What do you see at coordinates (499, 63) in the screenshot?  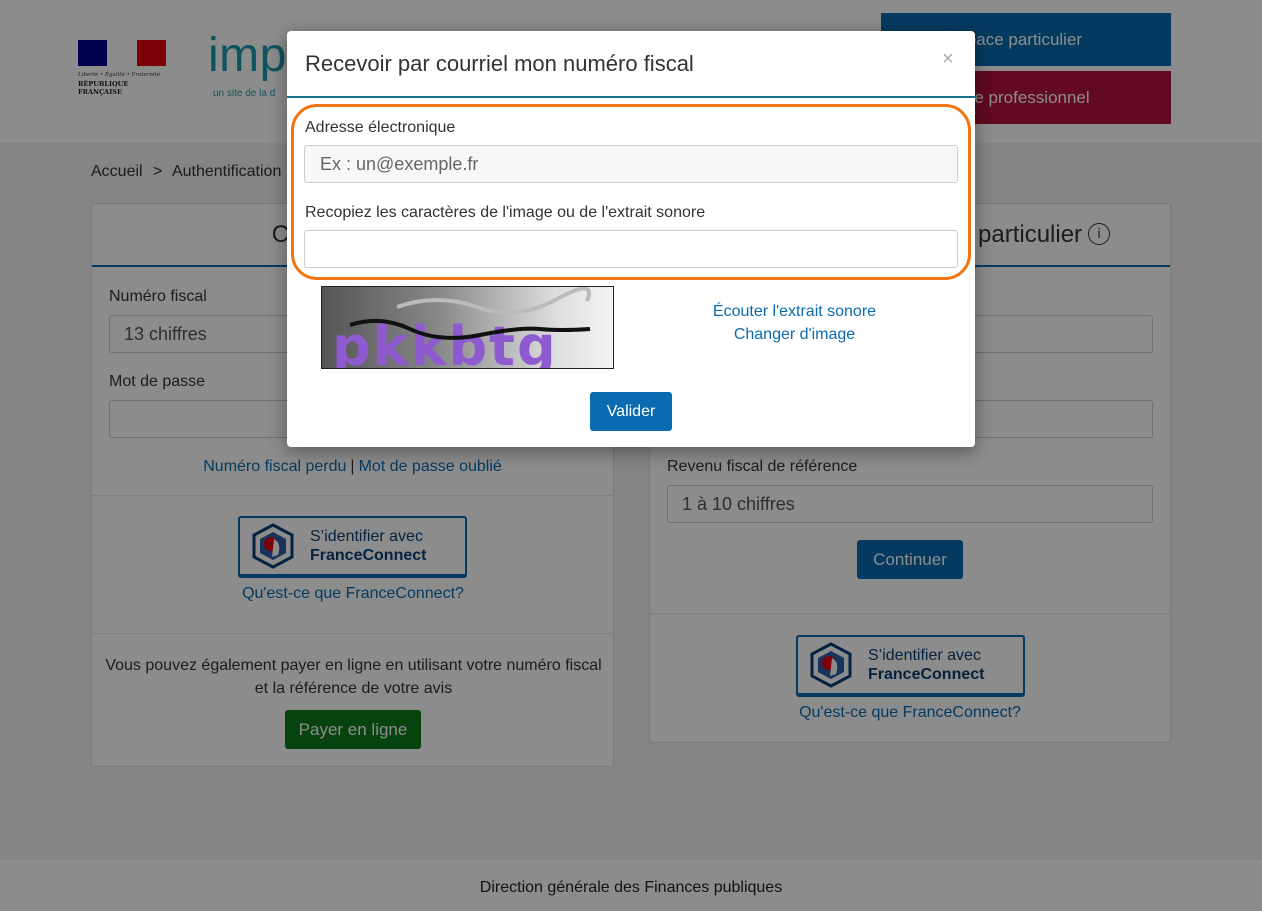 I see `modal-title: Recevoir par courriel mon numéro fiscal` at bounding box center [499, 63].